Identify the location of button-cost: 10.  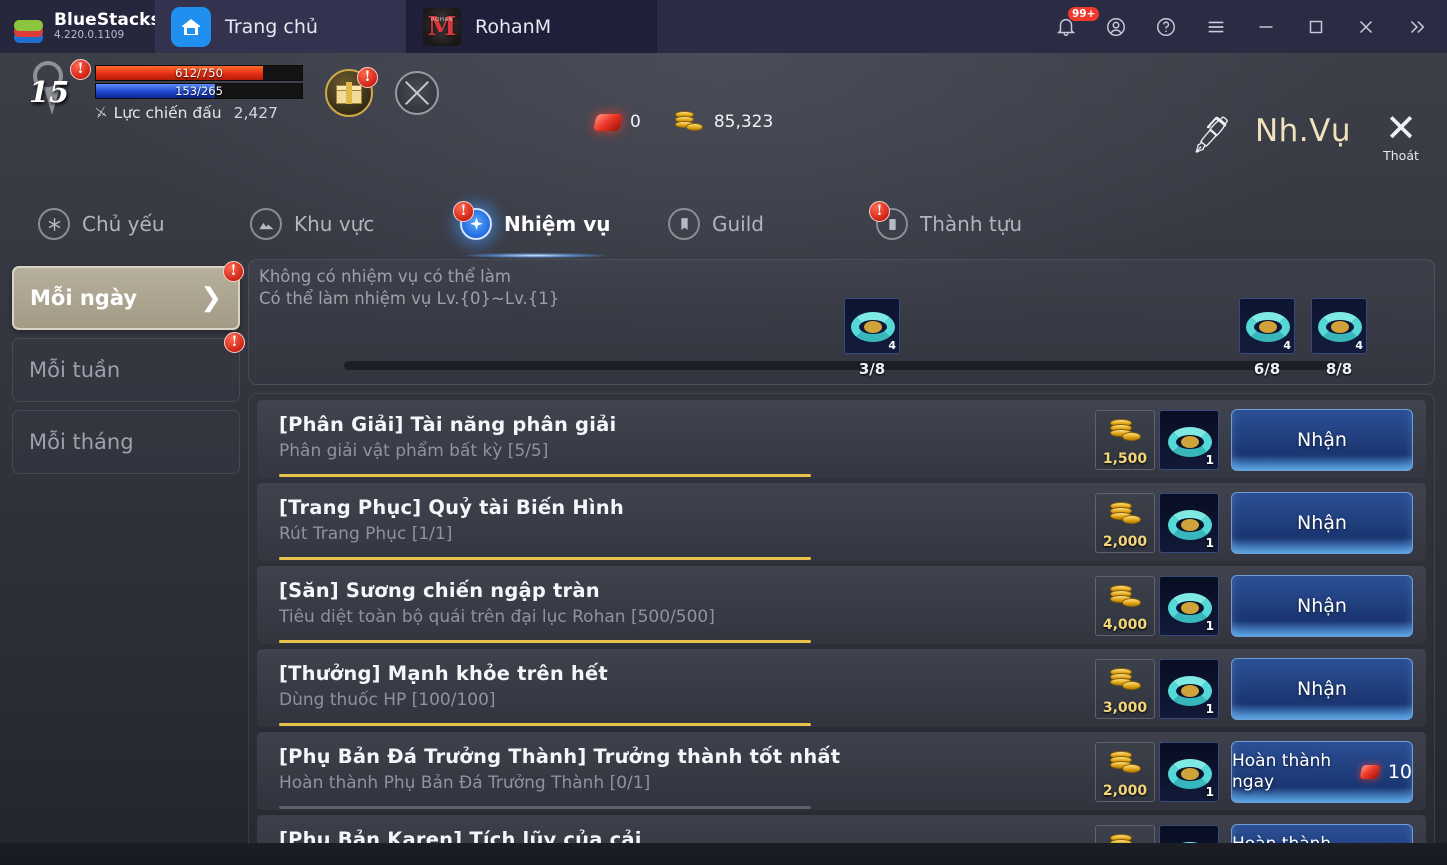
(1399, 771).